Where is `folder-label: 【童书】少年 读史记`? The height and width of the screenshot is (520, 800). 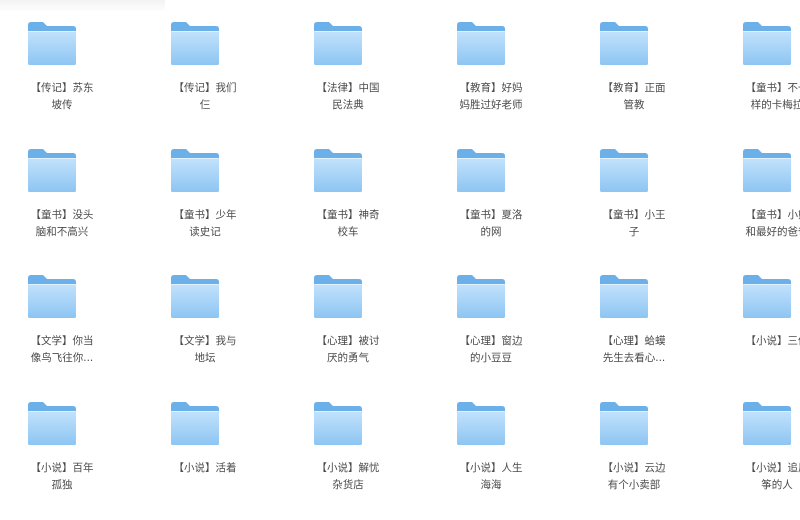
folder-label: 【童书】少年 读史记 is located at coordinates (205, 223).